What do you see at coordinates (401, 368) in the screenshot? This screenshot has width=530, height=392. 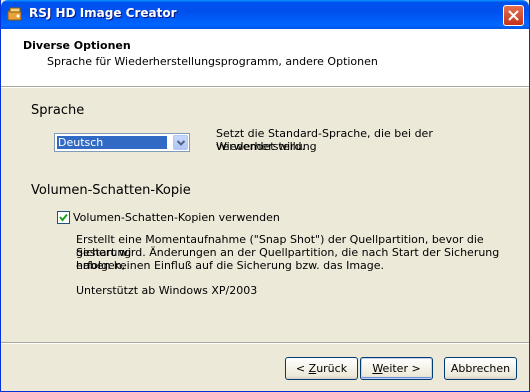 I see `next-button-rest: eiter >` at bounding box center [401, 368].